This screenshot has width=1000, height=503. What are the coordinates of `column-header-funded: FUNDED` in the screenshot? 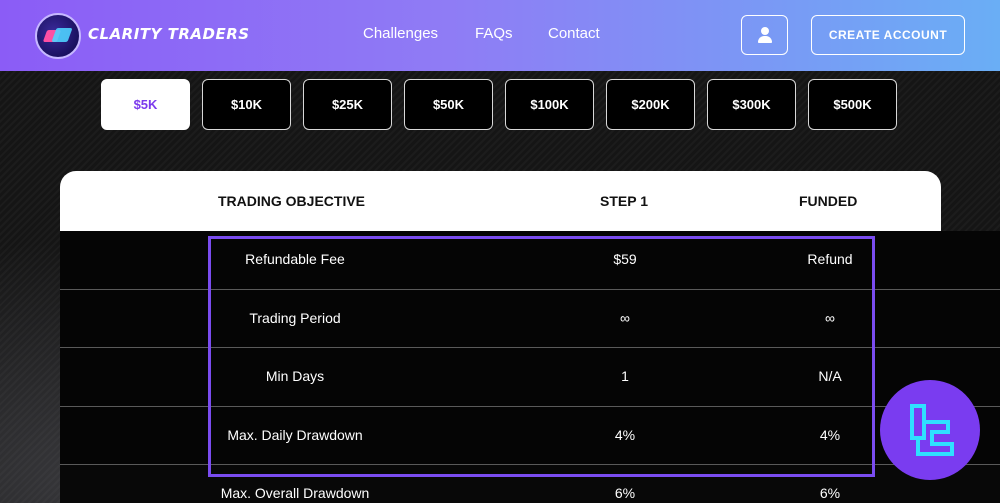 It's located at (828, 201).